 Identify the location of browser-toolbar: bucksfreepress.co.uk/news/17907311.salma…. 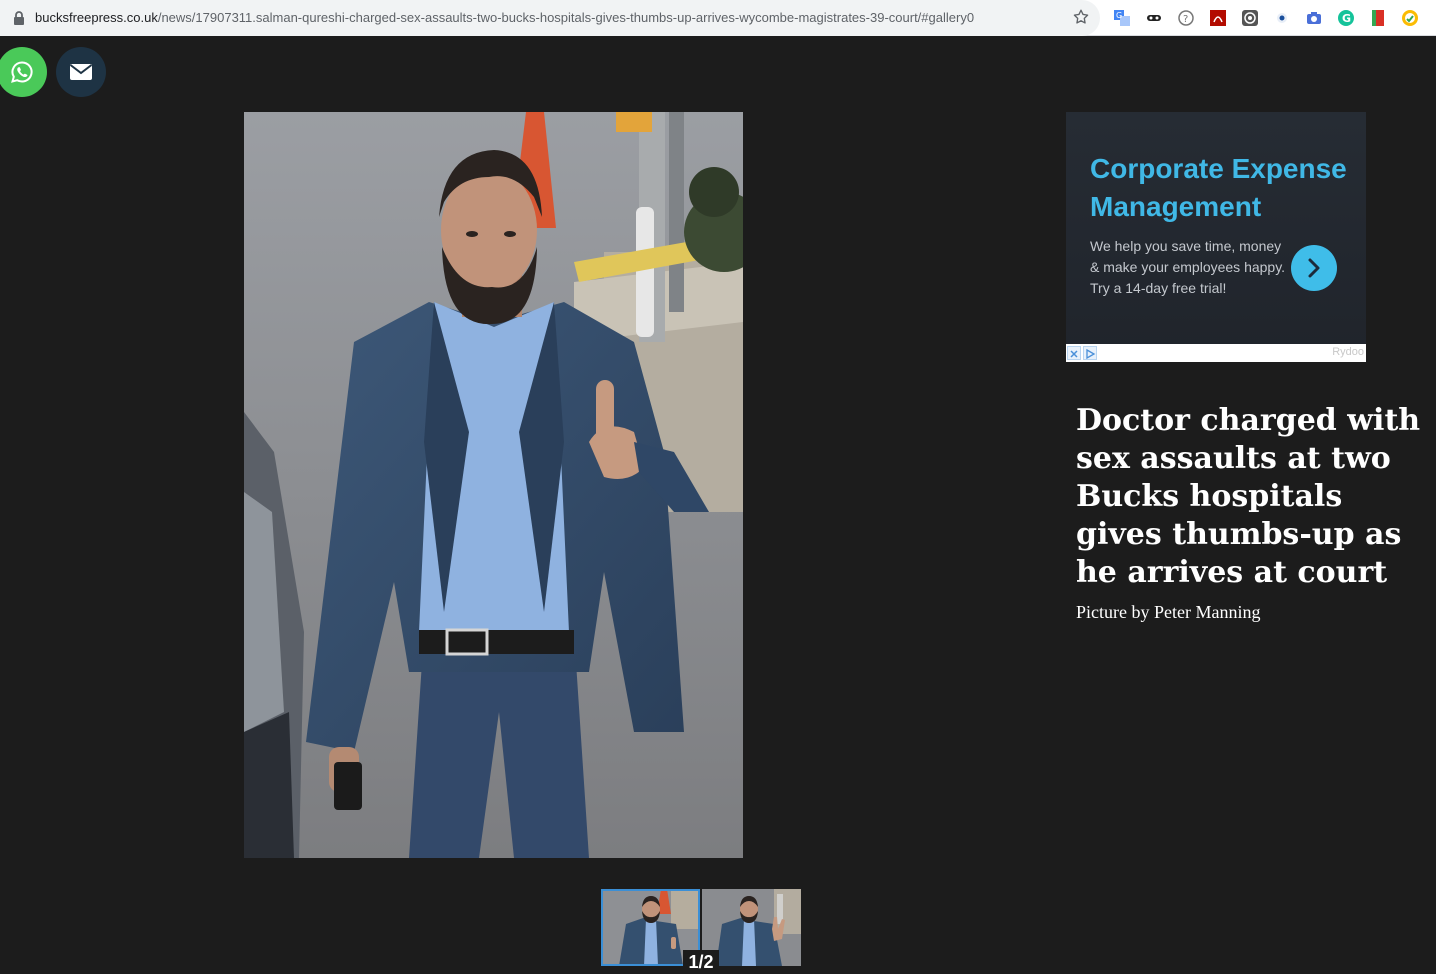
(718, 18).